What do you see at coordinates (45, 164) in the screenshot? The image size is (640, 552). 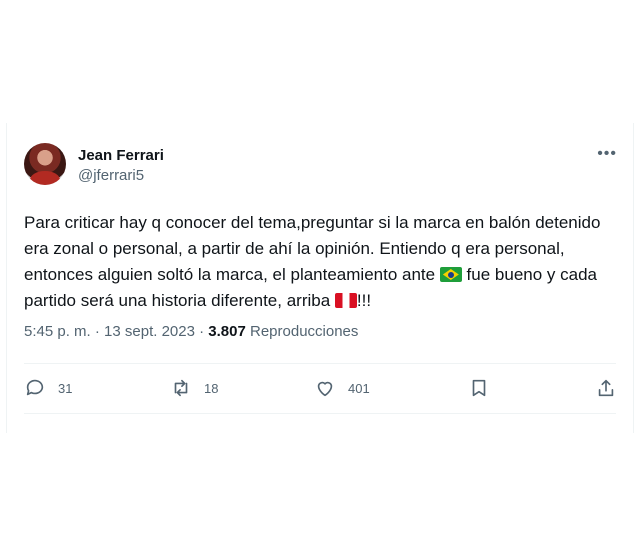 I see `avatar` at bounding box center [45, 164].